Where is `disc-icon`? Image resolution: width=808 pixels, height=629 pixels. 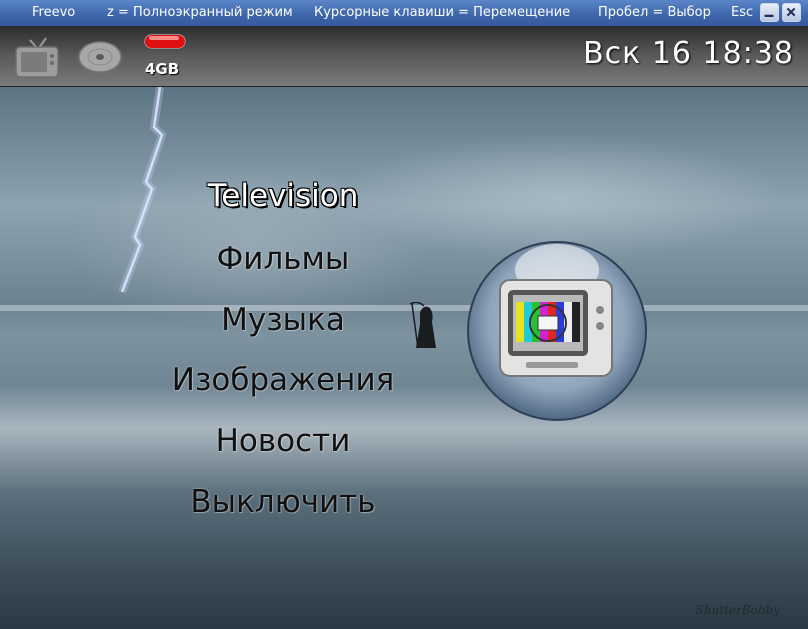 disc-icon is located at coordinates (100, 57).